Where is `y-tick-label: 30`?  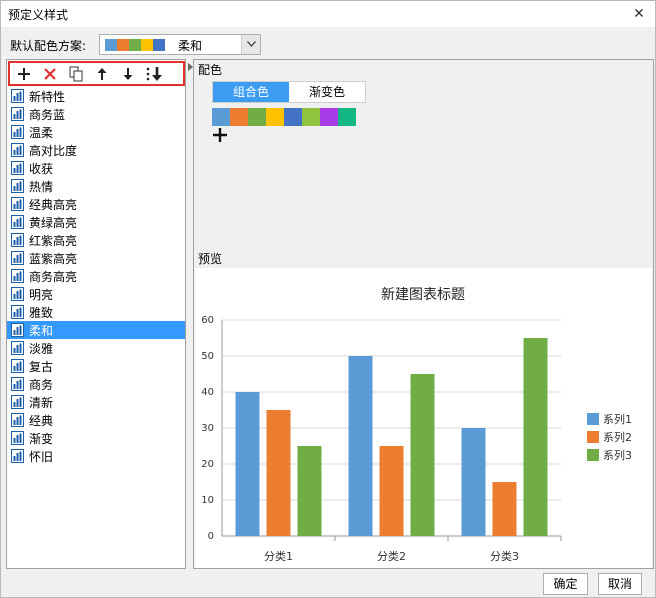 y-tick-label: 30 is located at coordinates (207, 428).